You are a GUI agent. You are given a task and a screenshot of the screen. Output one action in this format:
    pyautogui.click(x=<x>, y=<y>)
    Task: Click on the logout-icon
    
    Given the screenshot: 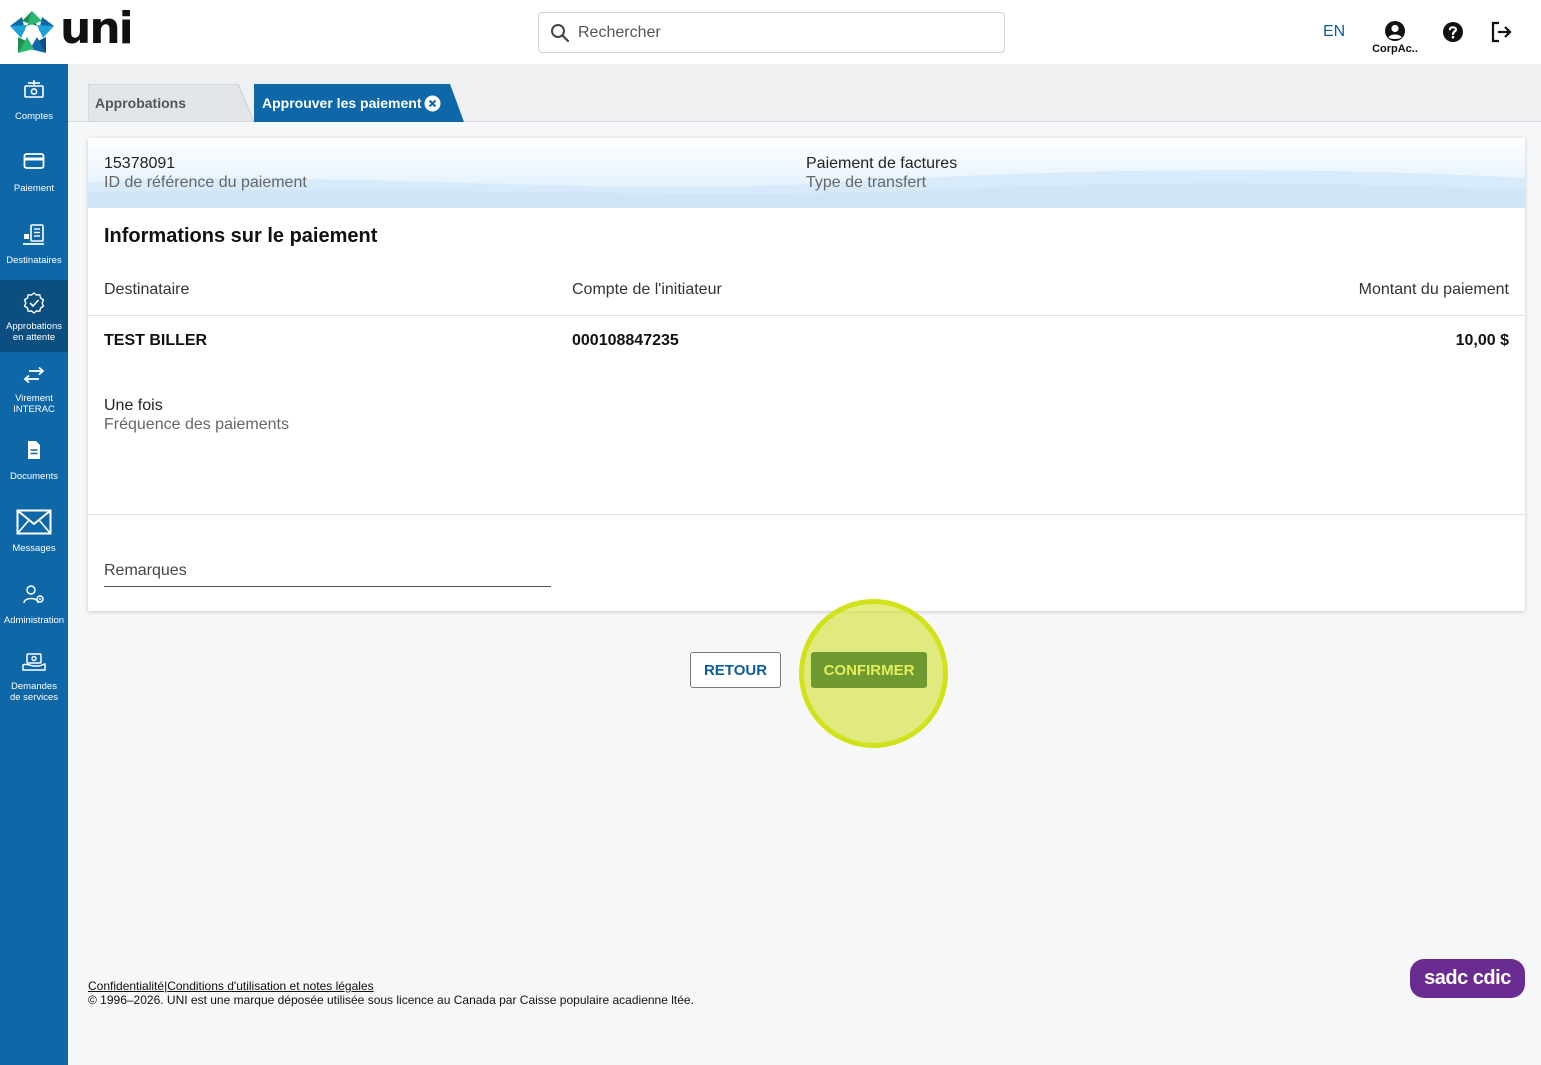 What is the action you would take?
    pyautogui.click(x=1501, y=32)
    